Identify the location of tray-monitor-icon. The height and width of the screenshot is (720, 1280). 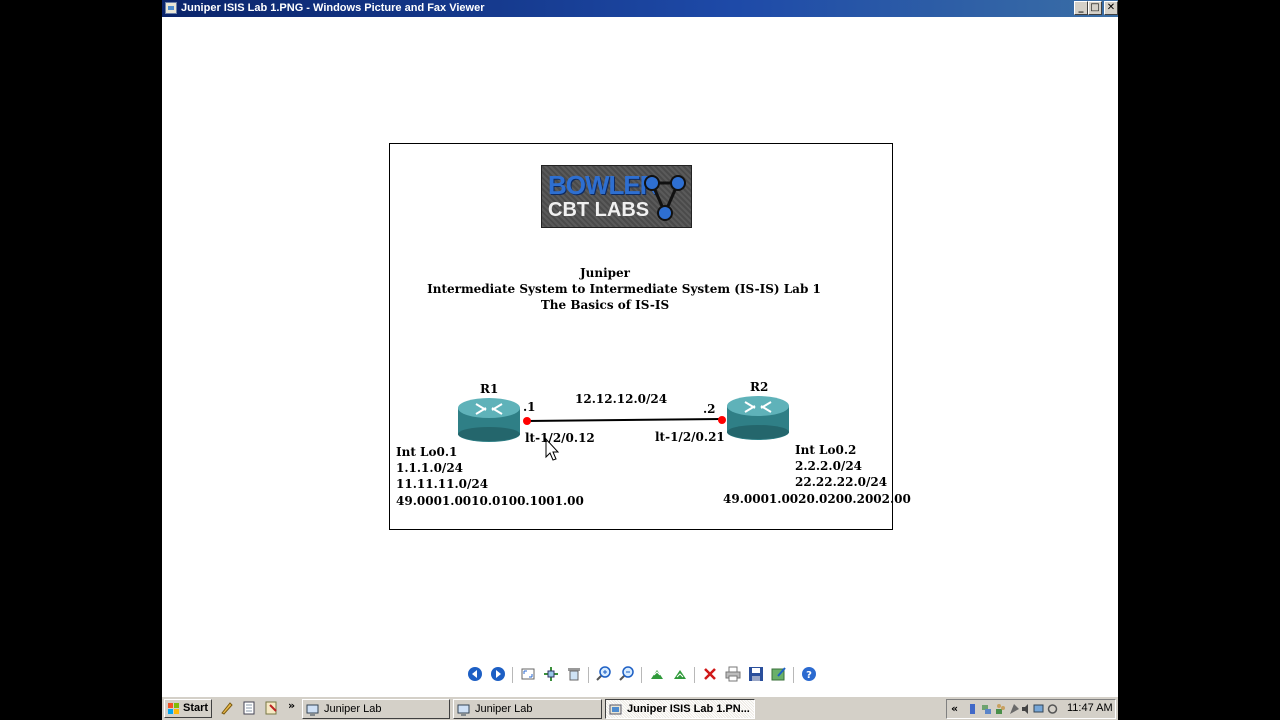
(1038, 709).